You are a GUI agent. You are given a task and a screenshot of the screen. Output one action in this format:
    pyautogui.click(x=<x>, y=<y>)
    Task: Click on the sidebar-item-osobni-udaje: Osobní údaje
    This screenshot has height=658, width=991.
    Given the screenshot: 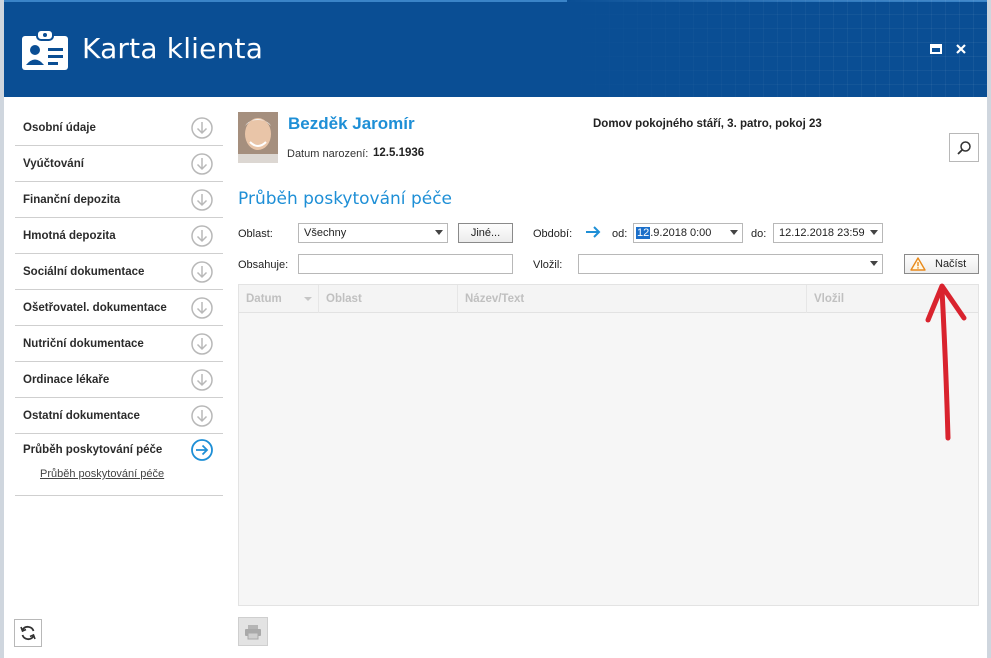 What is the action you would take?
    pyautogui.click(x=119, y=128)
    